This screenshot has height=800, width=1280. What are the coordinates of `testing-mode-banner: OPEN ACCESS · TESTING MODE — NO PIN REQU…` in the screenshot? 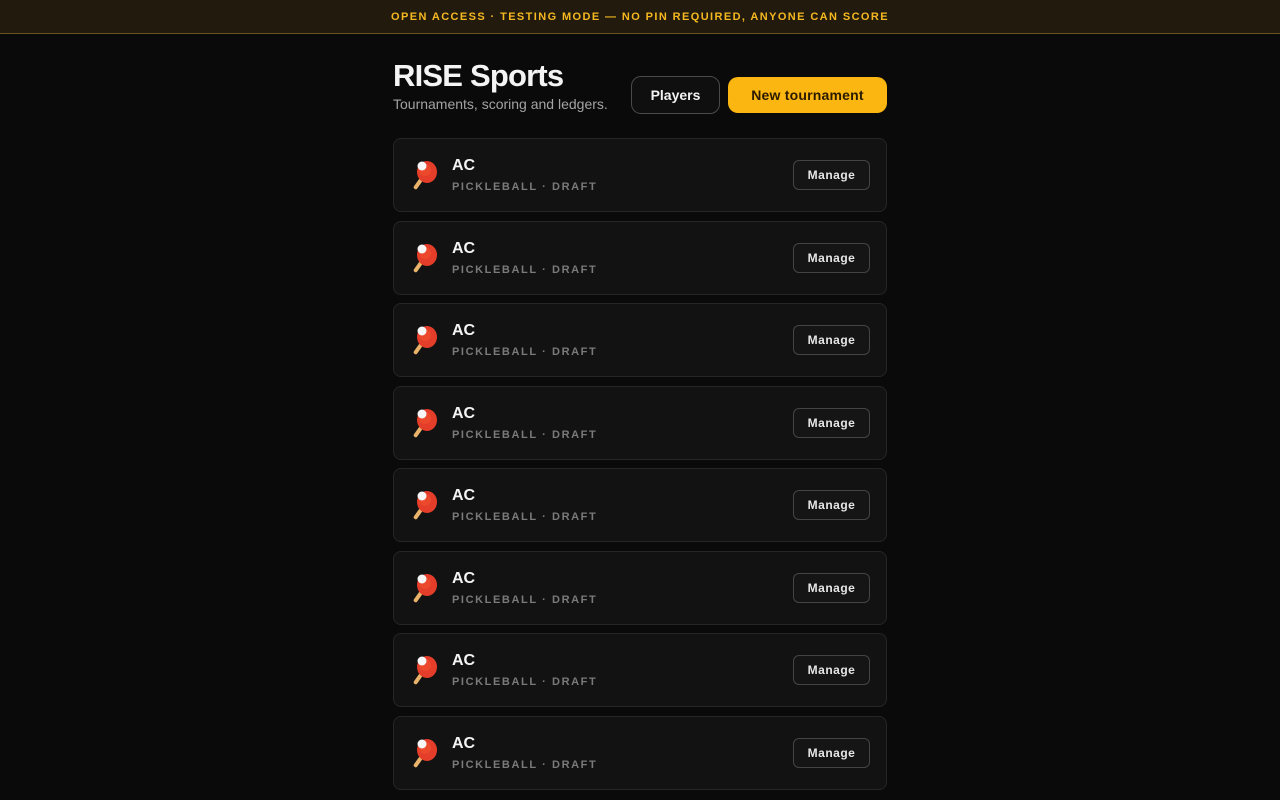 It's located at (640, 17).